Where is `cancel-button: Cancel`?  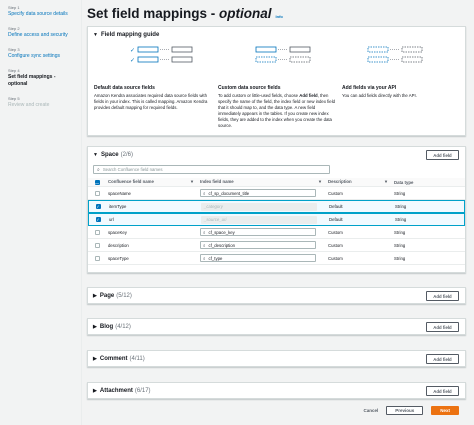
cancel-button: Cancel is located at coordinates (370, 410).